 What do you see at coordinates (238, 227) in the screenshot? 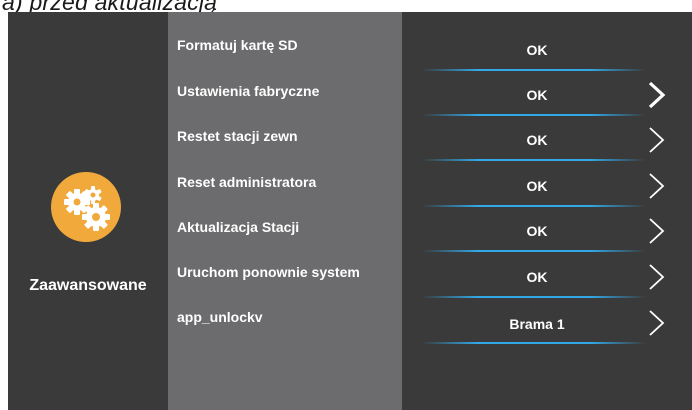
I see `label-update-station: Aktualizacja Stacji` at bounding box center [238, 227].